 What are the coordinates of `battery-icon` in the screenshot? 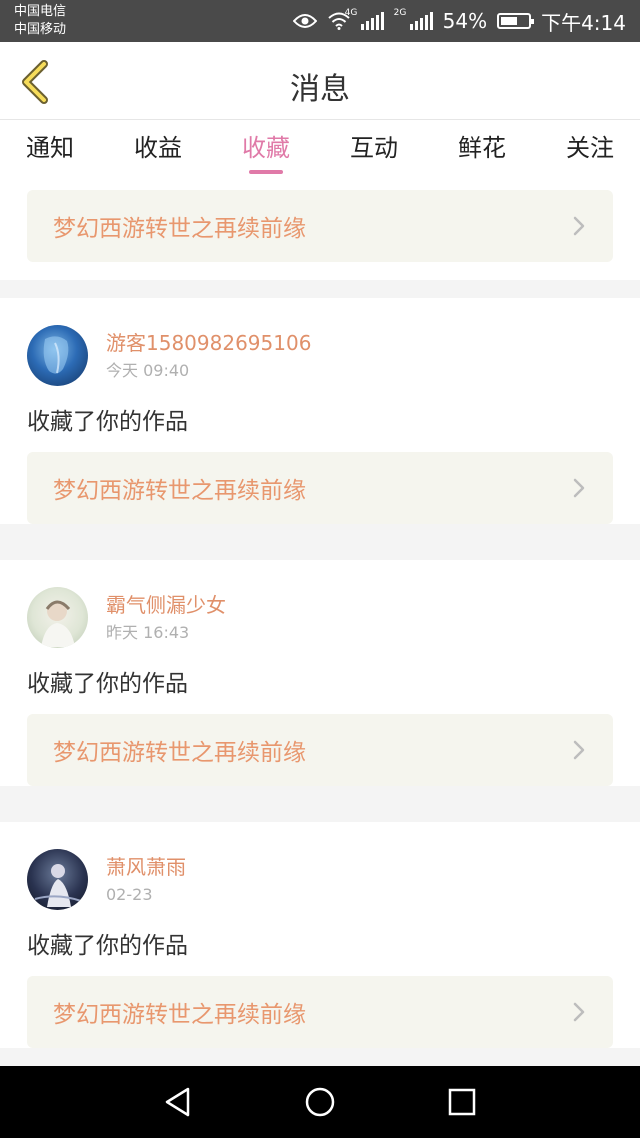 It's located at (516, 21).